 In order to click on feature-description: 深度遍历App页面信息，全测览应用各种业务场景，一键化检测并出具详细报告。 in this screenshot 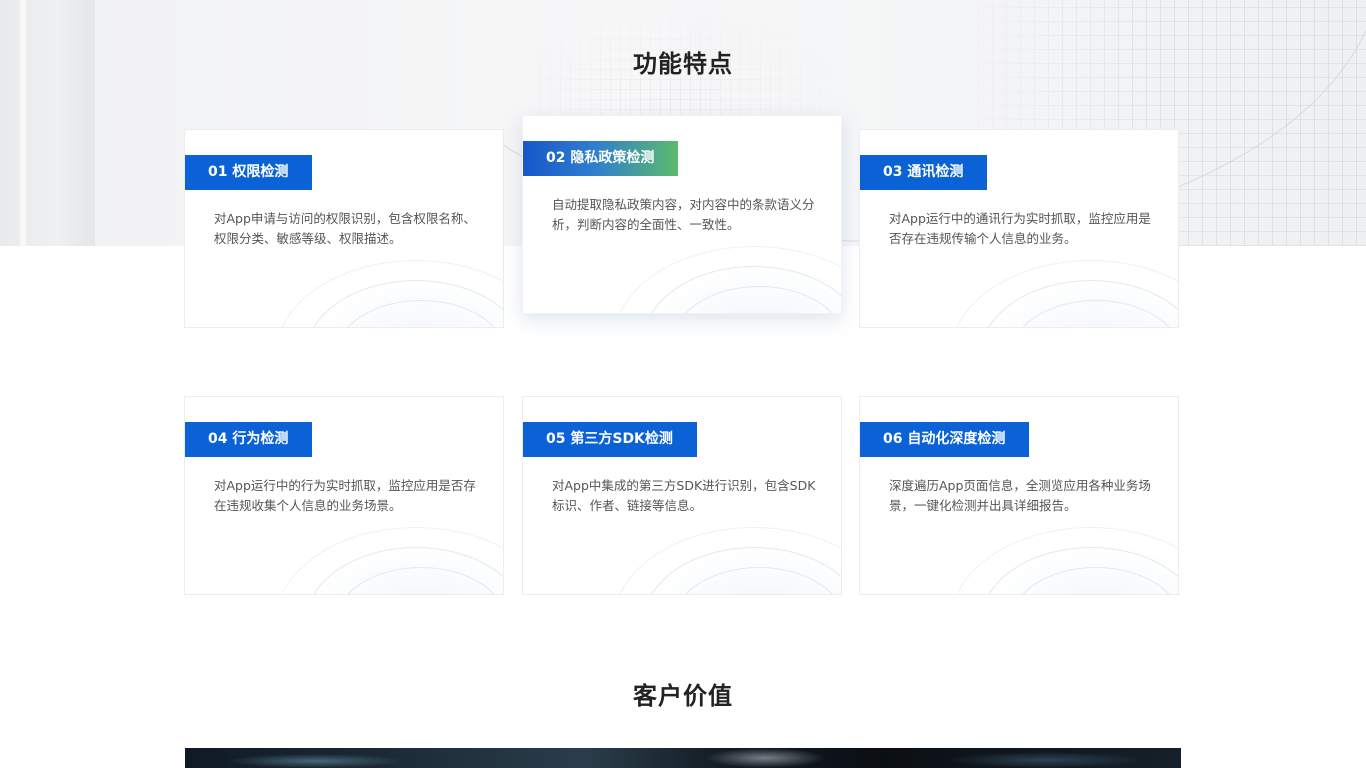, I will do `click(1020, 495)`.